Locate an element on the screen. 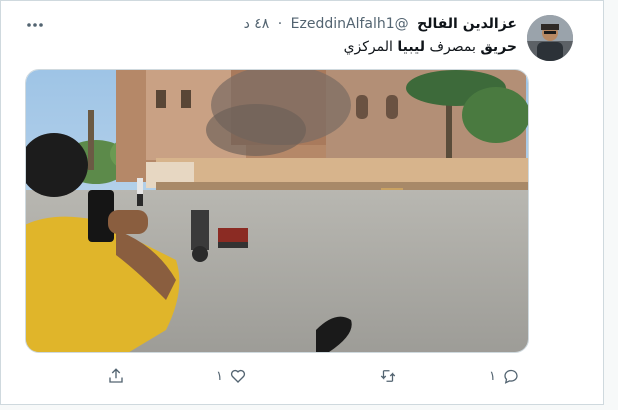 The height and width of the screenshot is (410, 618). tweet-action-bar: ١ ١ is located at coordinates (303, 378).